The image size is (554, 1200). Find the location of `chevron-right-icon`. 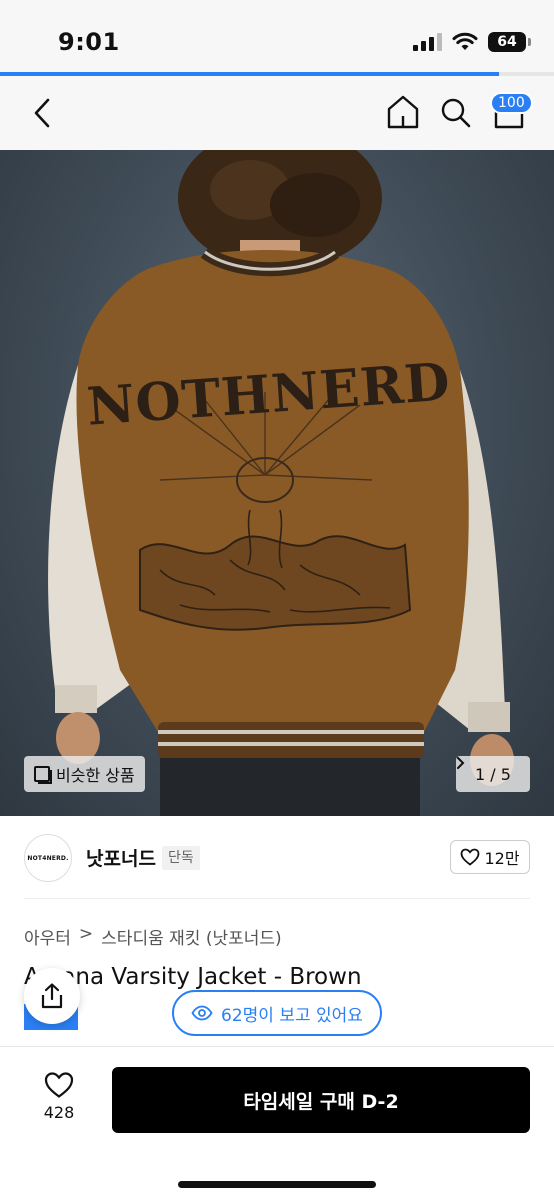

chevron-right-icon is located at coordinates (461, 763).